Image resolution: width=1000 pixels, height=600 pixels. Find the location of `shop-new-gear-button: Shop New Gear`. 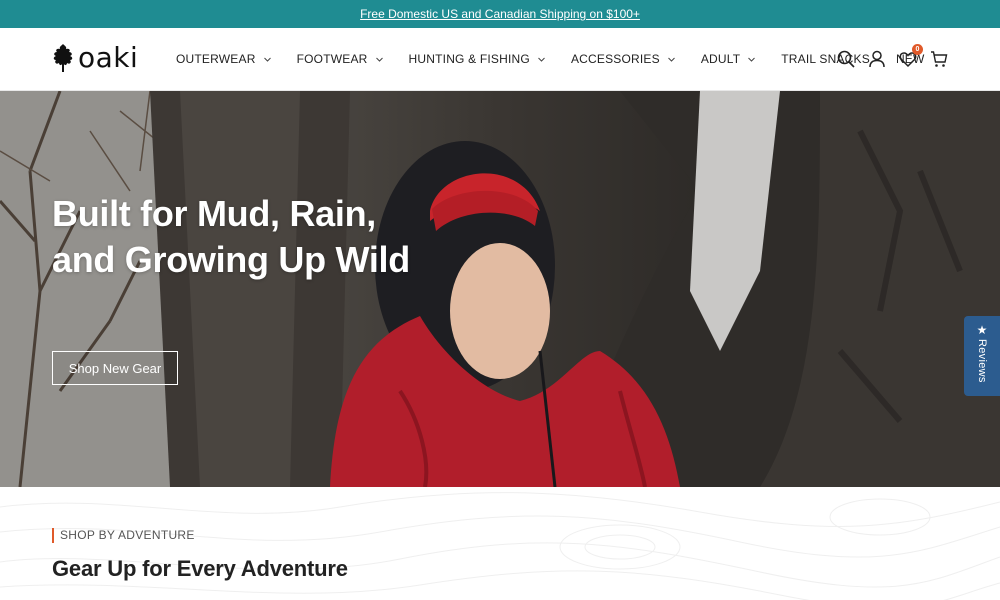

shop-new-gear-button: Shop New Gear is located at coordinates (115, 368).